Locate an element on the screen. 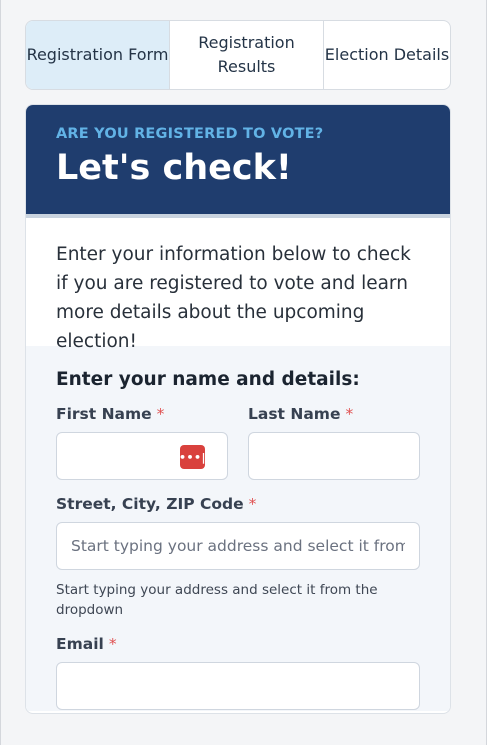 The image size is (487, 745). hero-banner: ARE YOU REGISTERED TO VOTE? Let's check! is located at coordinates (238, 161).